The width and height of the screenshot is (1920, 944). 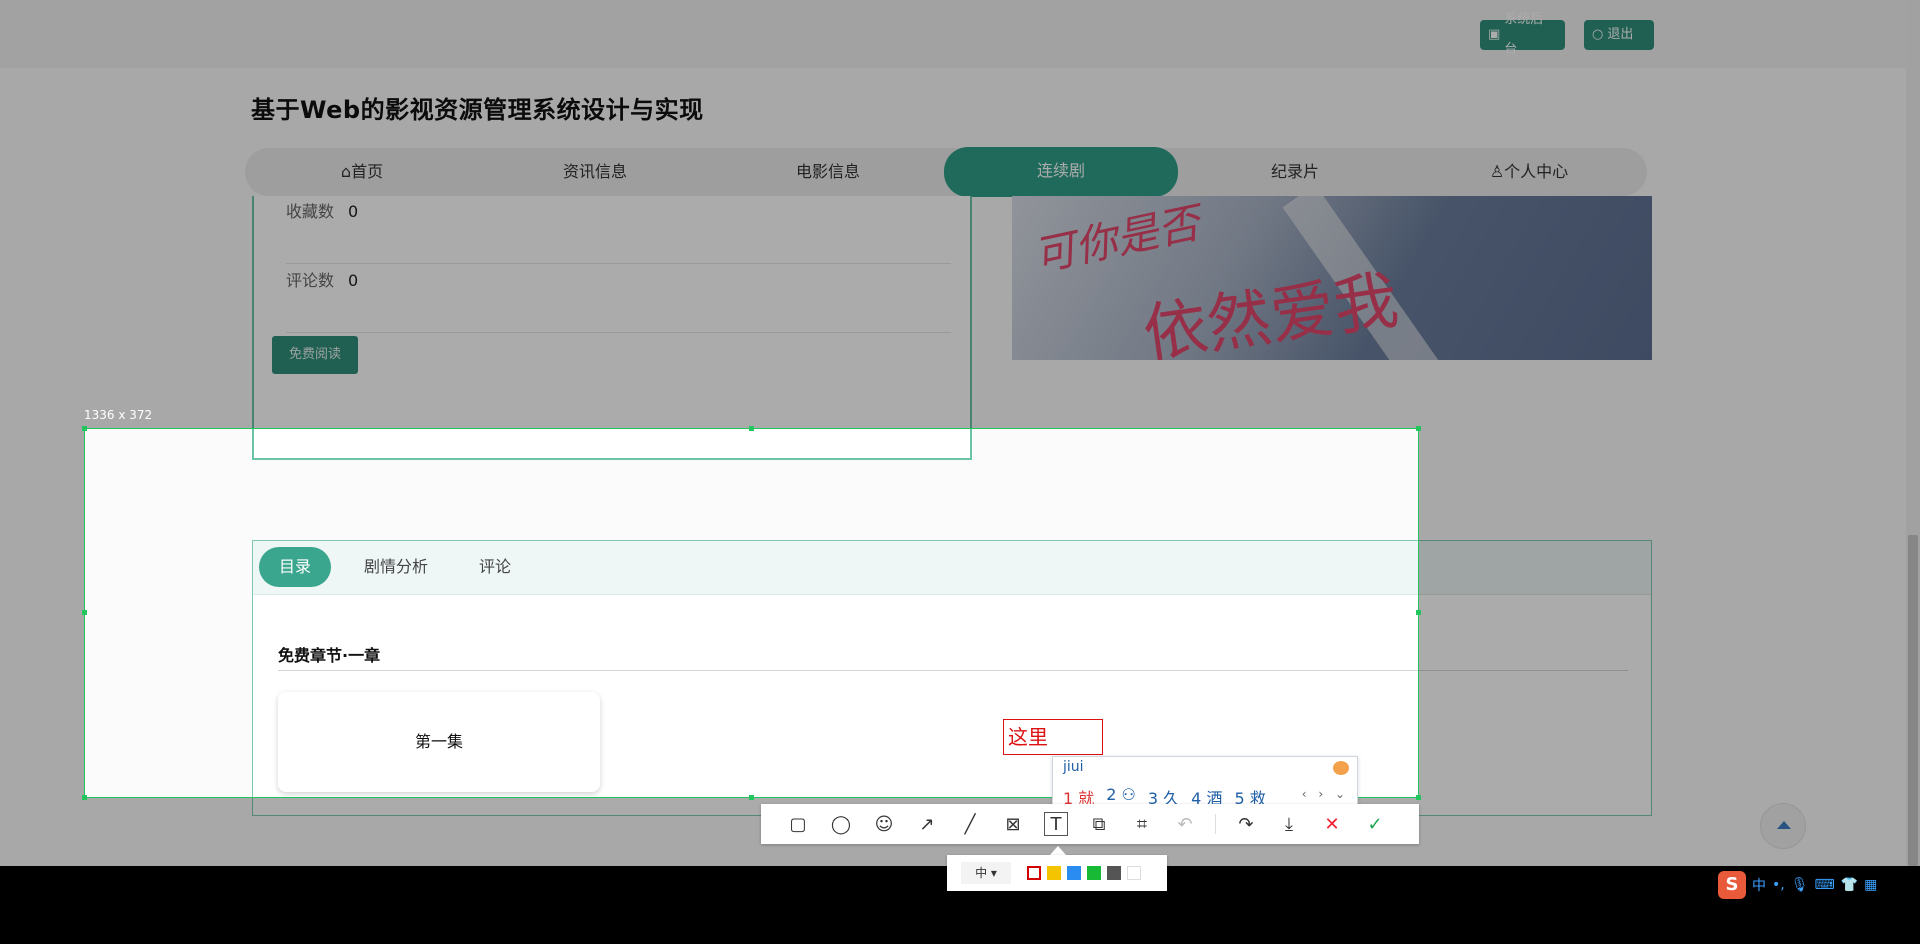 What do you see at coordinates (1825, 885) in the screenshot?
I see `keyboard-icon: ⌨` at bounding box center [1825, 885].